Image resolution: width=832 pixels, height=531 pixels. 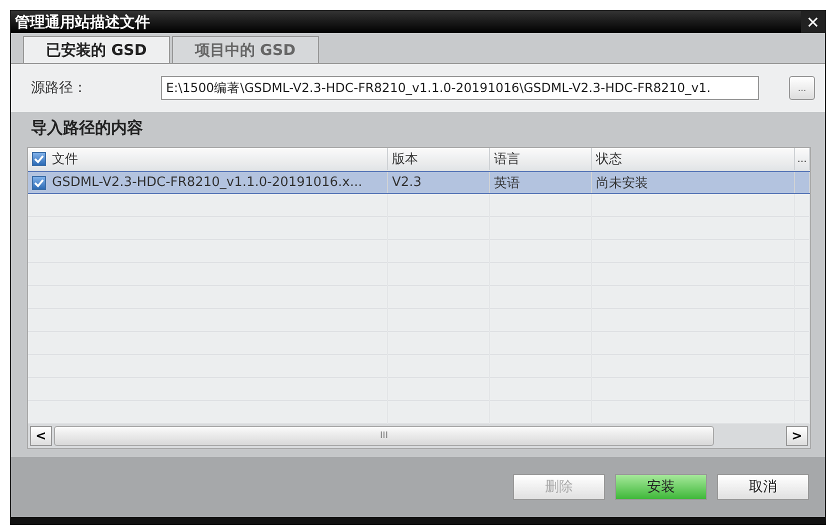 What do you see at coordinates (96, 49) in the screenshot?
I see `tab: 已安装的 GSD` at bounding box center [96, 49].